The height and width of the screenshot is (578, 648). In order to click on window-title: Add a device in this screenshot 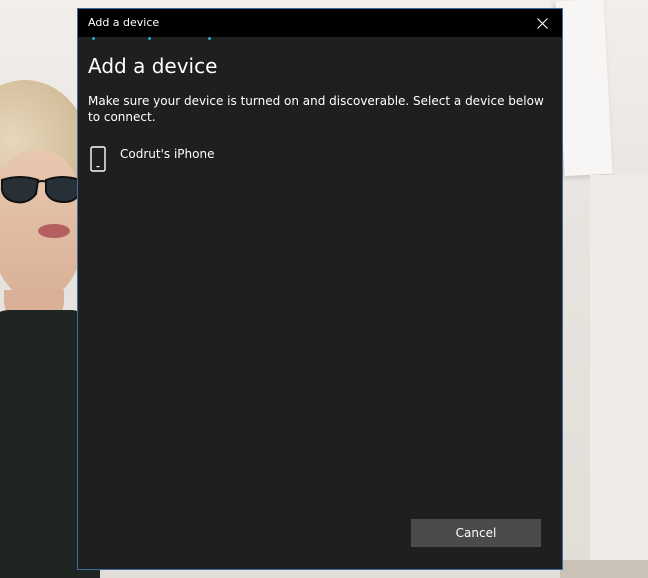, I will do `click(124, 22)`.